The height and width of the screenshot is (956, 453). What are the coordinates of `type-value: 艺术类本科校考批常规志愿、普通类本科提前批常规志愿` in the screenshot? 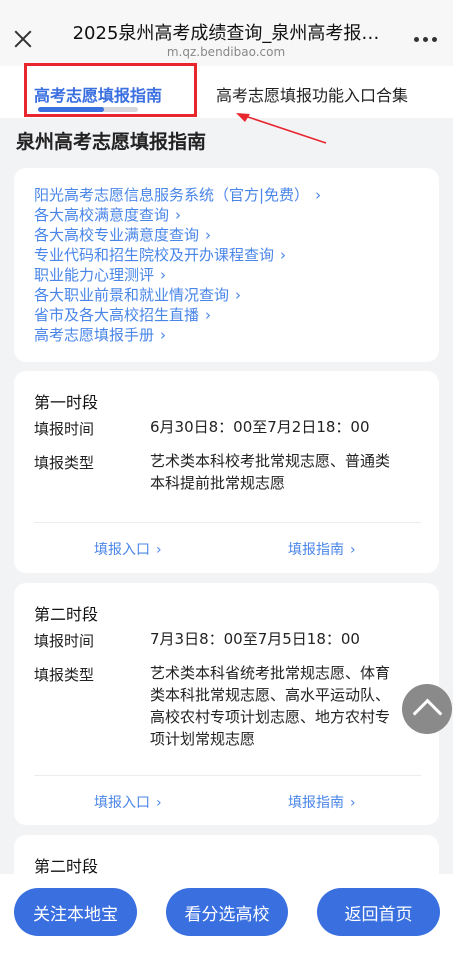 It's located at (270, 472).